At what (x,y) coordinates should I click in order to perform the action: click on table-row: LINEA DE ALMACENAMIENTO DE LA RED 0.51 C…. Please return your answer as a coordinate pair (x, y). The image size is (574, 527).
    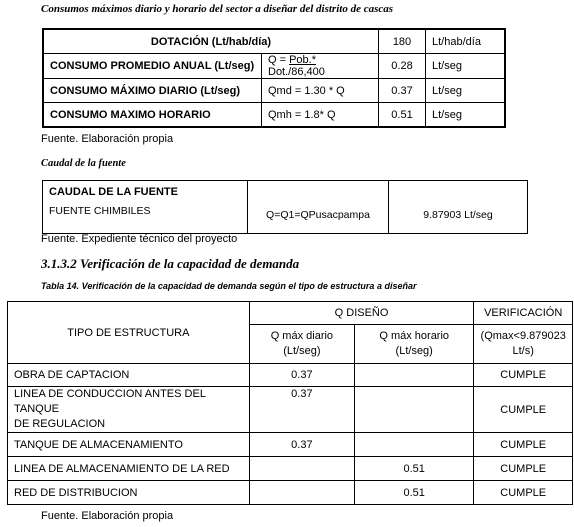
    Looking at the image, I should click on (290, 468).